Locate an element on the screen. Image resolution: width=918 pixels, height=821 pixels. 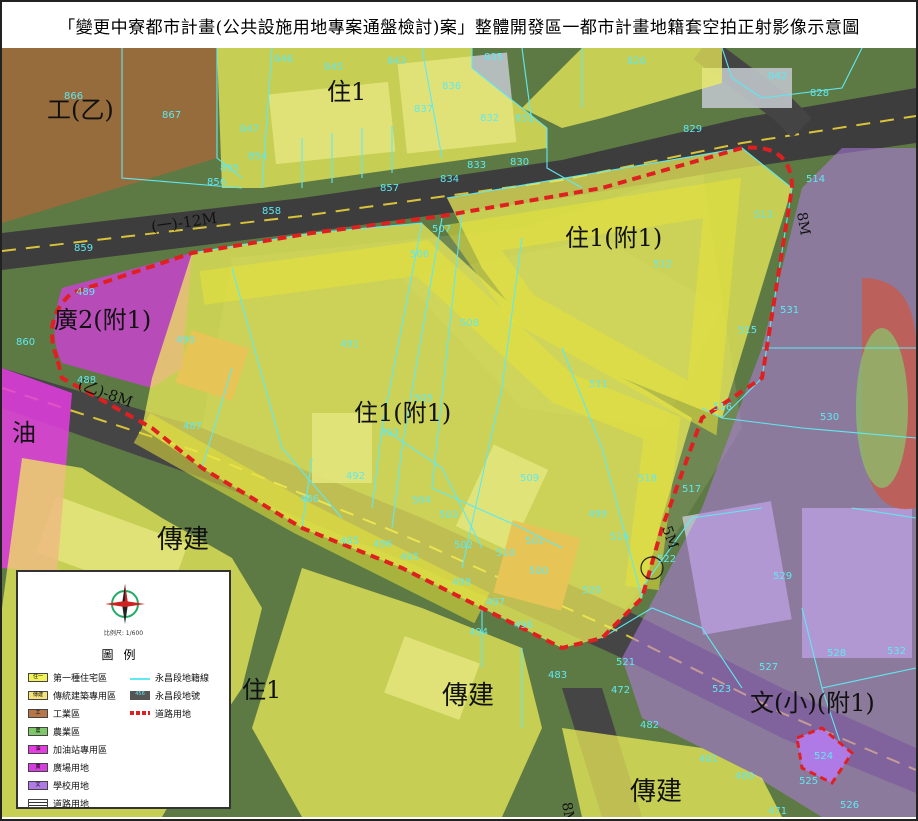
legend-scale: 比例尺: 1/600 is located at coordinates (123, 633).